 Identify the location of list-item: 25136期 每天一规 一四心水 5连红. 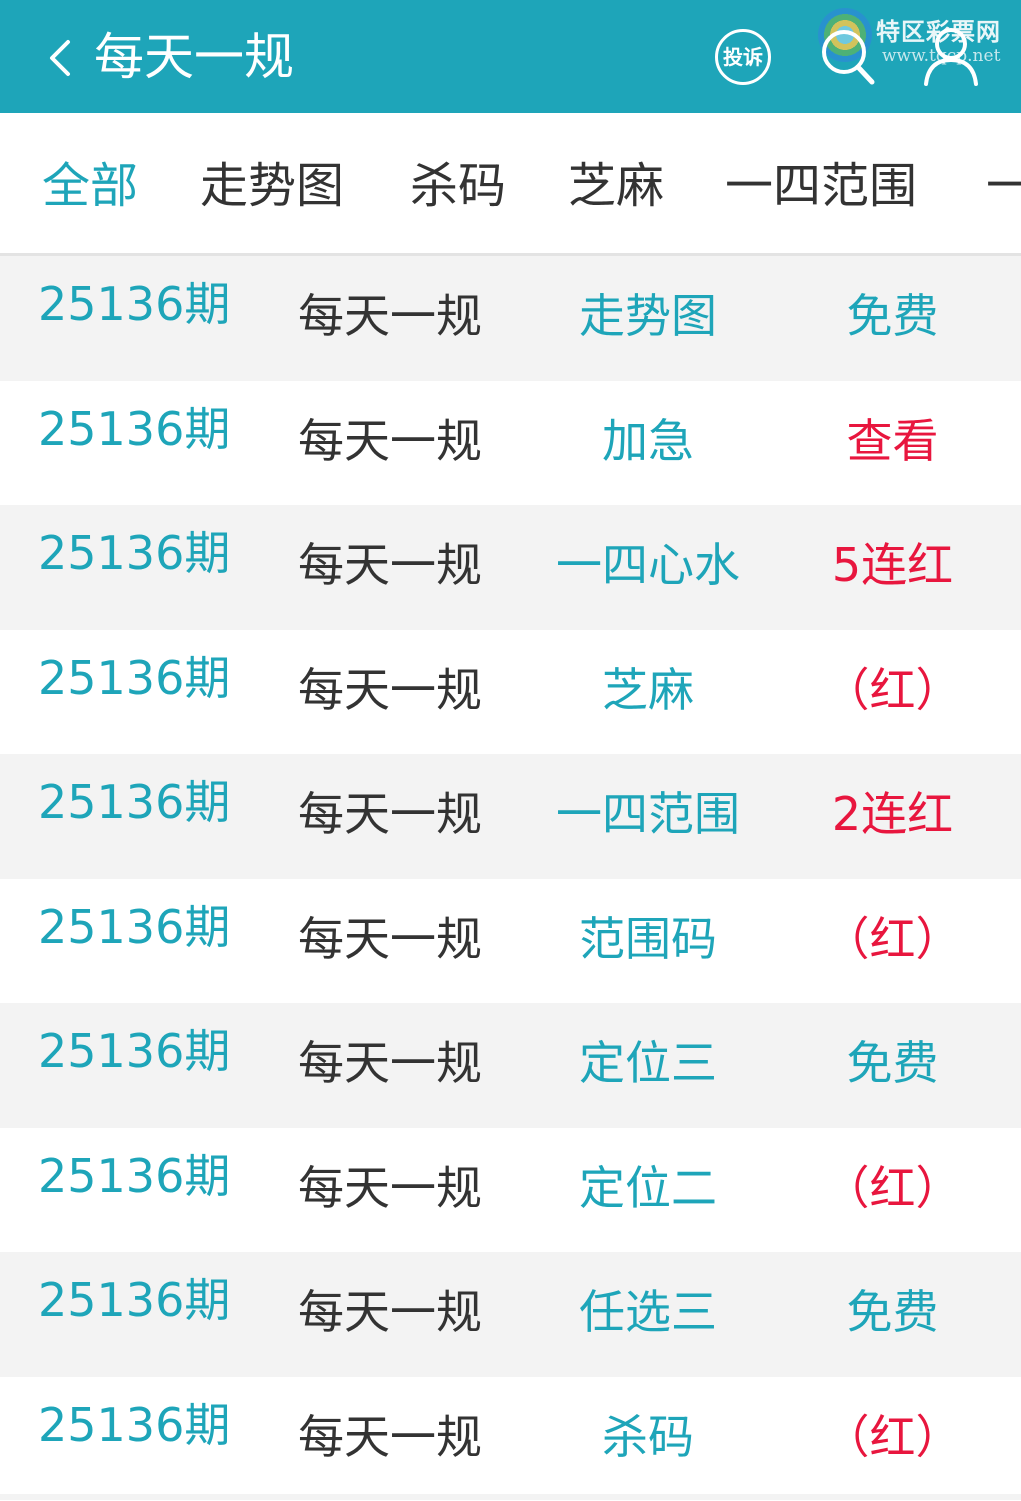
(510, 567).